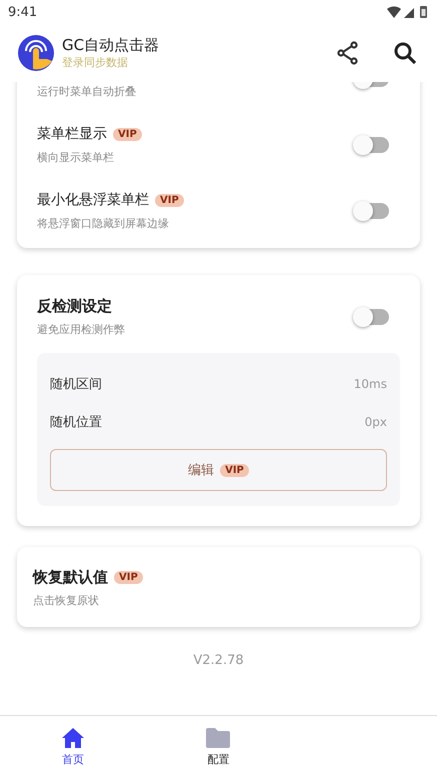 The width and height of the screenshot is (437, 777). I want to click on setting-description: 将悬浮窗口隐藏到屏幕边缘, so click(103, 224).